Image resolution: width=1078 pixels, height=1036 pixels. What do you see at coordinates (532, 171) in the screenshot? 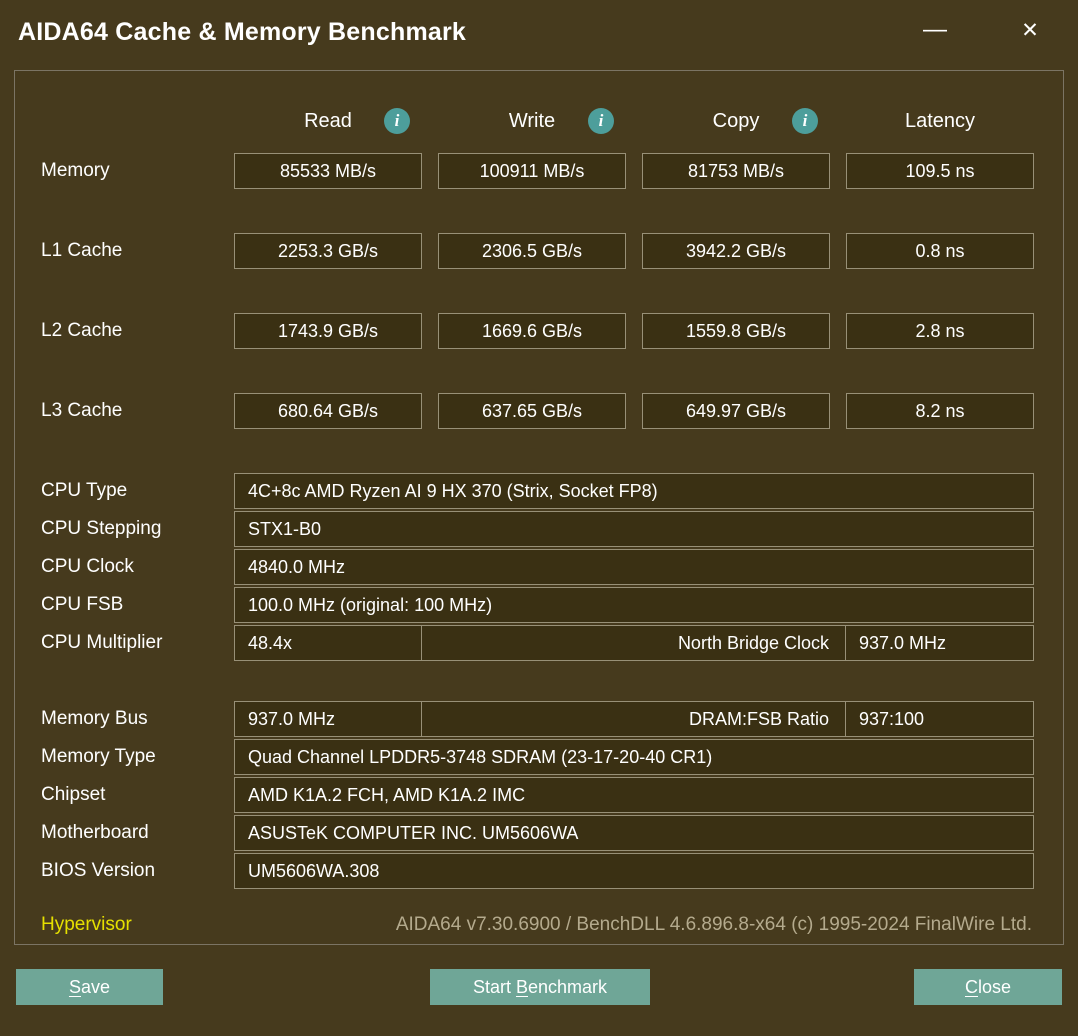
I see `value-box: 100911 MB/s` at bounding box center [532, 171].